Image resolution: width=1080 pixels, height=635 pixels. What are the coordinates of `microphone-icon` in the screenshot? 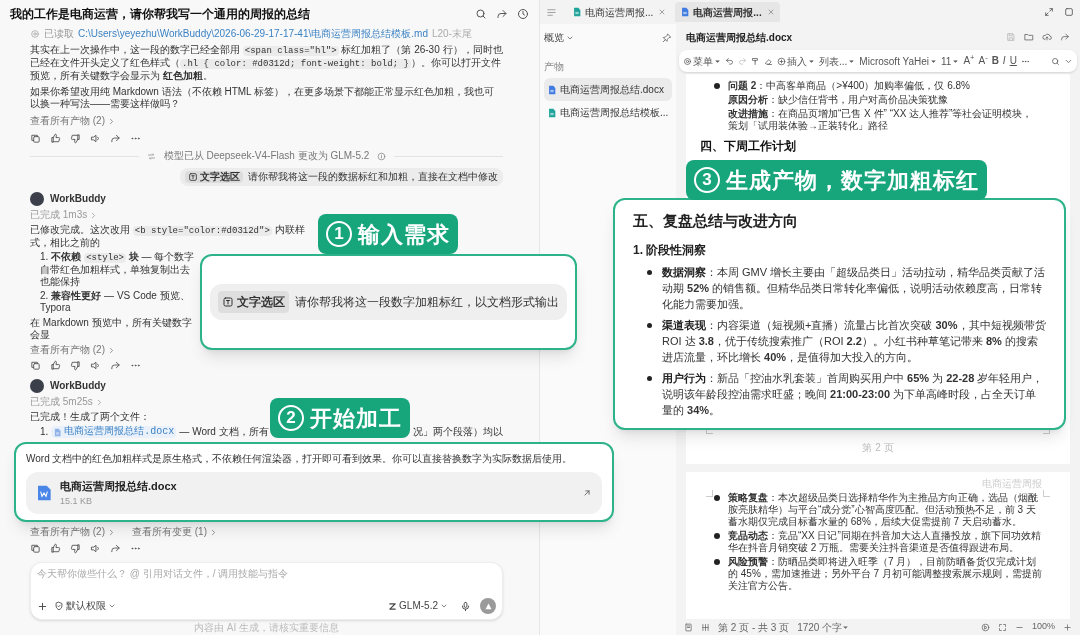 It's located at (465, 606).